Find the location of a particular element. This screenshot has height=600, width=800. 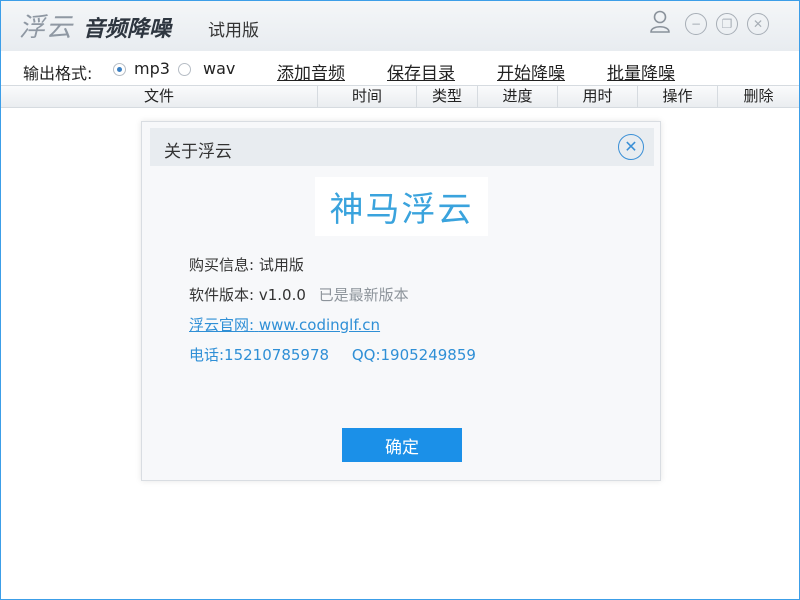

version-info: 软件版本: v1.0.0 已是最新版本 is located at coordinates (299, 294).